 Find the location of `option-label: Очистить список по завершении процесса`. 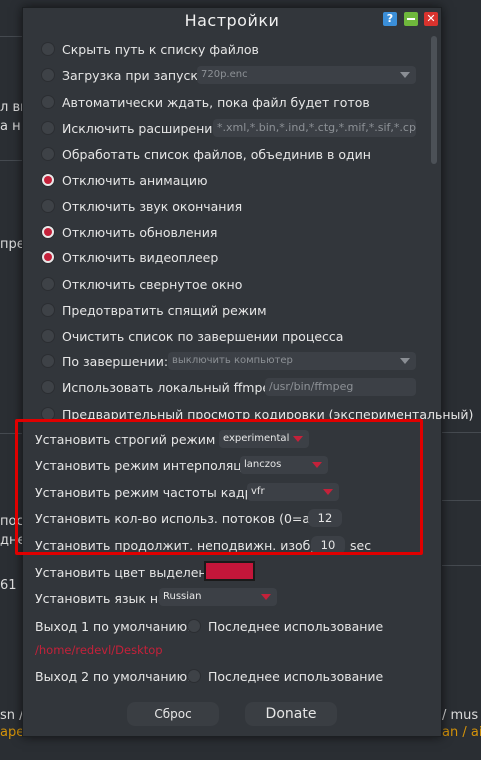

option-label: Очистить список по завершении процесса is located at coordinates (202, 336).